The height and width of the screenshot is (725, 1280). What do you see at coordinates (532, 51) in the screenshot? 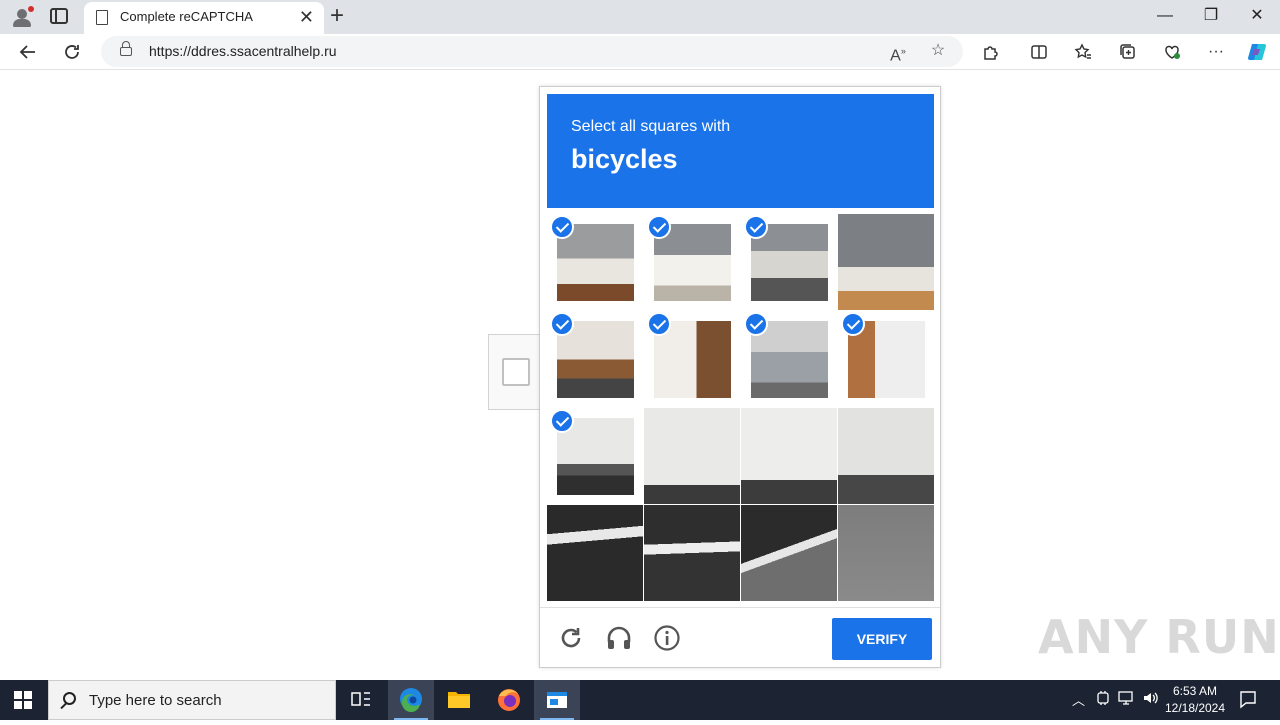
I see `url-bar: https://ddres.ssacentralhelp.ru A» ☆` at bounding box center [532, 51].